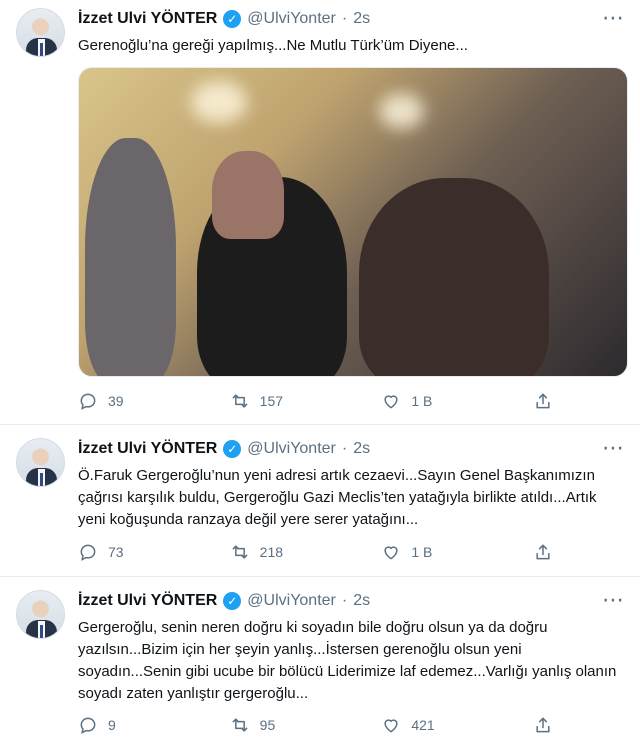 The height and width of the screenshot is (748, 640). Describe the element at coordinates (423, 725) in the screenshot. I see `like-count: 421` at that location.